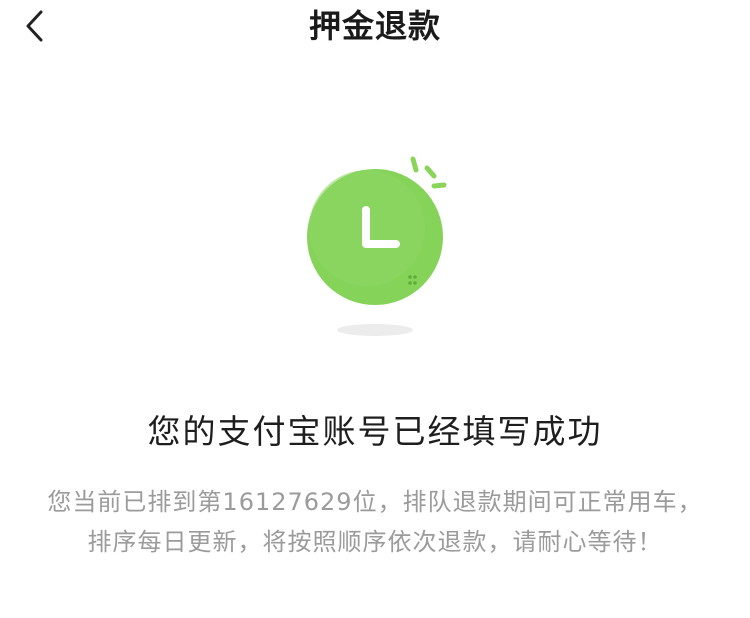 Image resolution: width=750 pixels, height=618 pixels. I want to click on waiting-illustration, so click(380, 250).